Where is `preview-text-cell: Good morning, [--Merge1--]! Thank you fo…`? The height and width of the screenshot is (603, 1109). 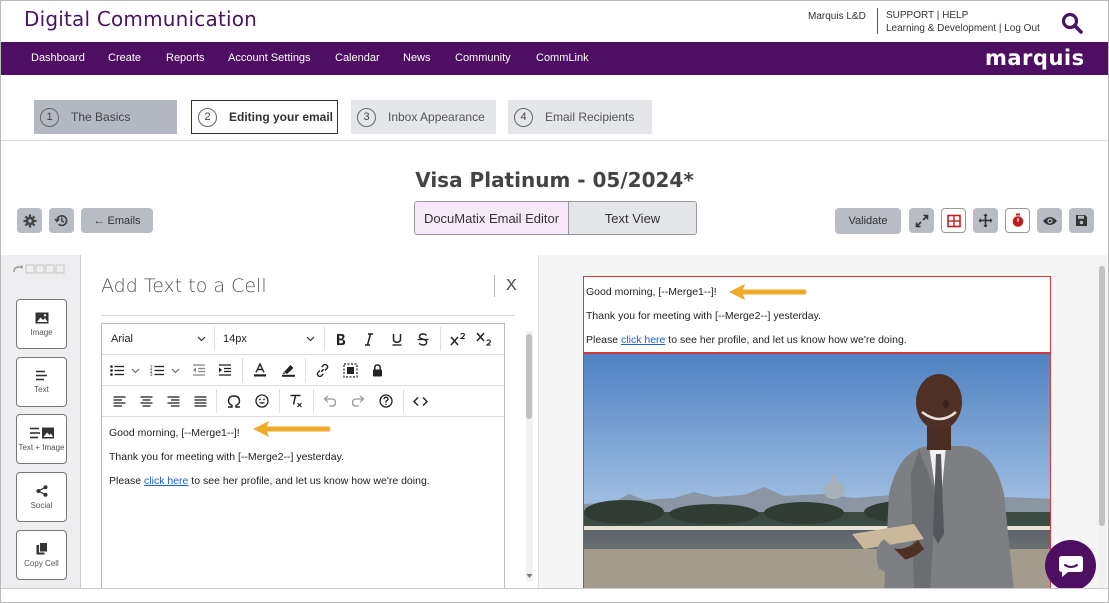
preview-text-cell: Good morning, [--Merge1--]! Thank you fo… is located at coordinates (817, 314).